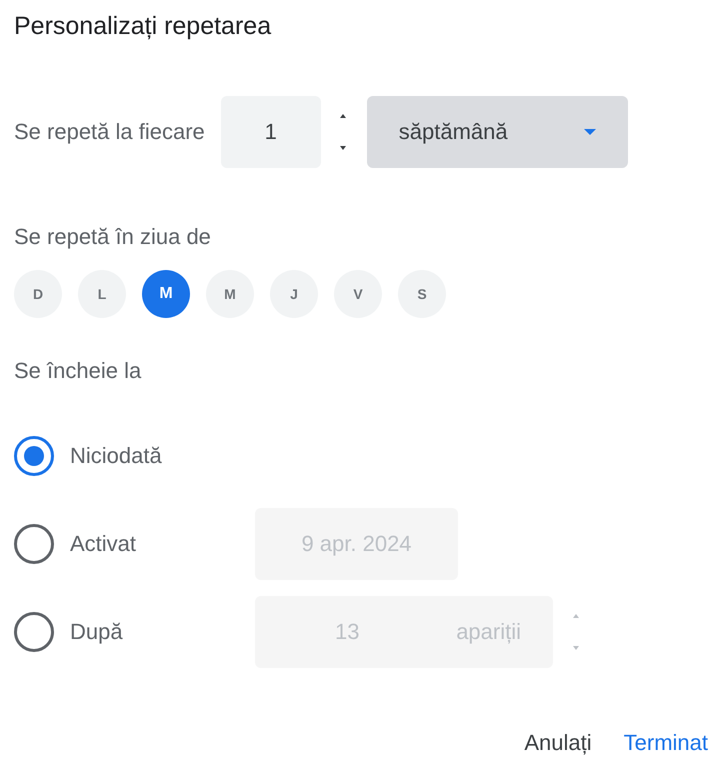  I want to click on day-toggle: L, so click(102, 294).